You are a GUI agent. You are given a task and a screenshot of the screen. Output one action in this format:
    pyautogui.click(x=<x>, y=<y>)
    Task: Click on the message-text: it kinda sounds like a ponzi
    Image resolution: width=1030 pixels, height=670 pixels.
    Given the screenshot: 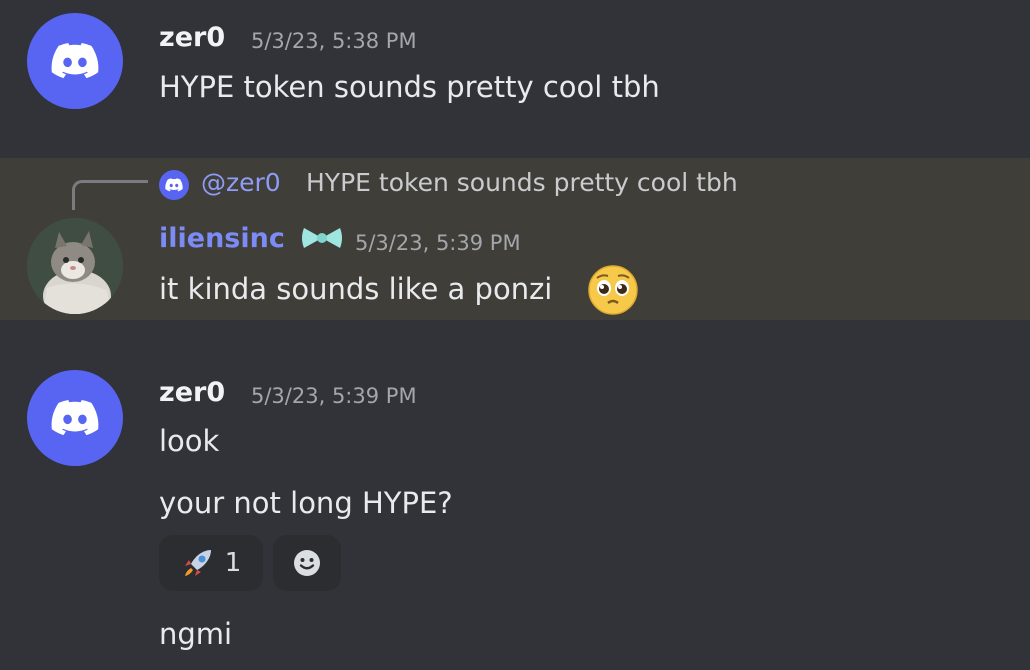 What is the action you would take?
    pyautogui.click(x=355, y=289)
    